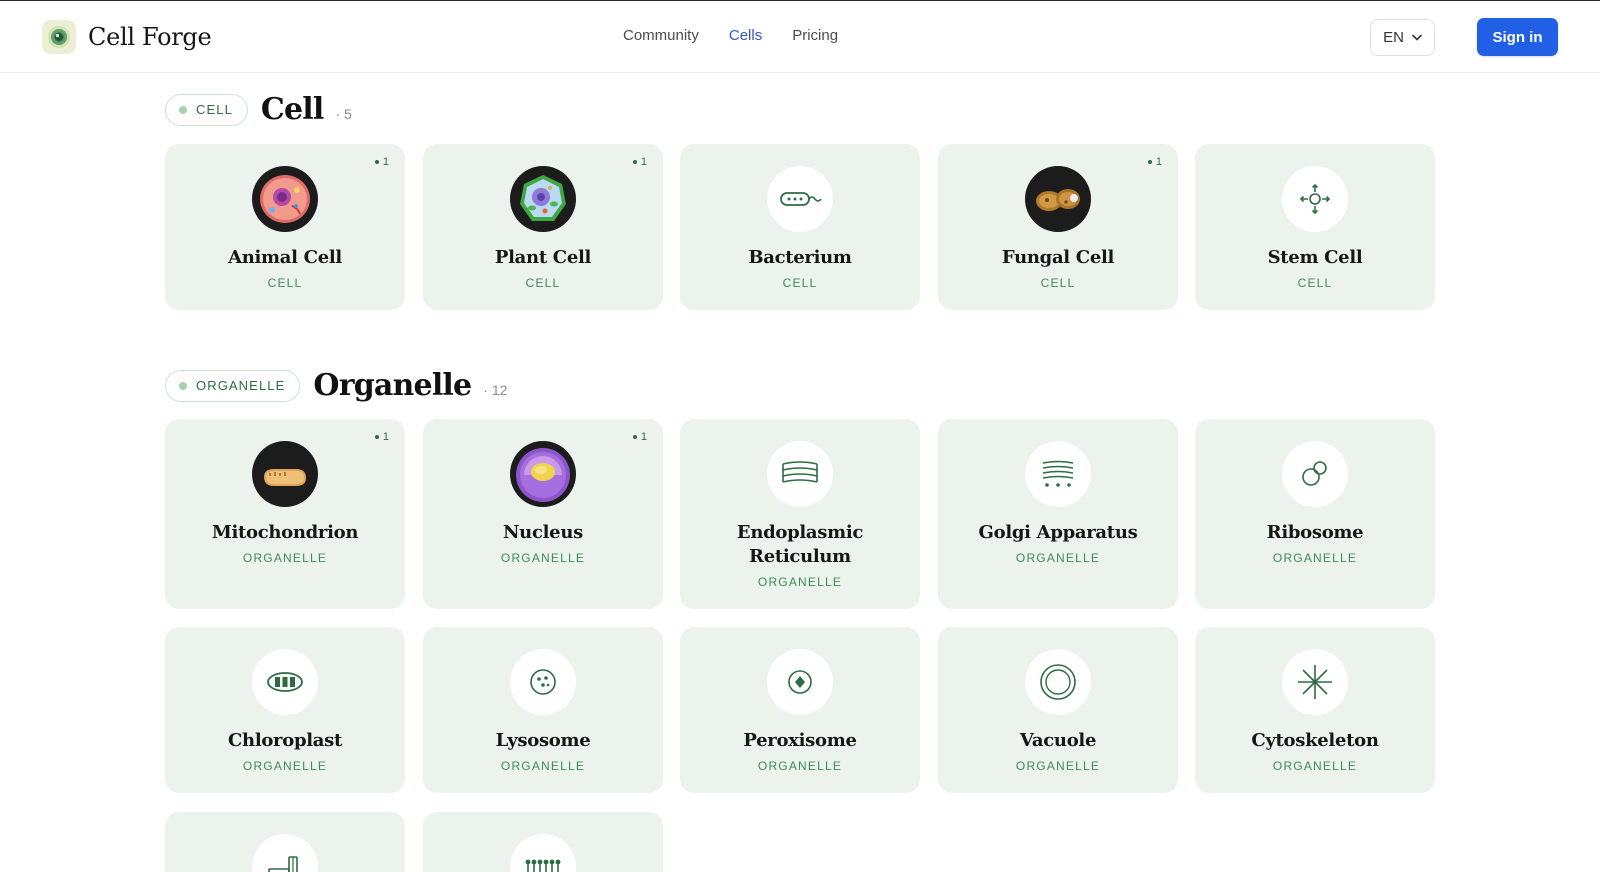  What do you see at coordinates (285, 682) in the screenshot?
I see `chloroplast-icon` at bounding box center [285, 682].